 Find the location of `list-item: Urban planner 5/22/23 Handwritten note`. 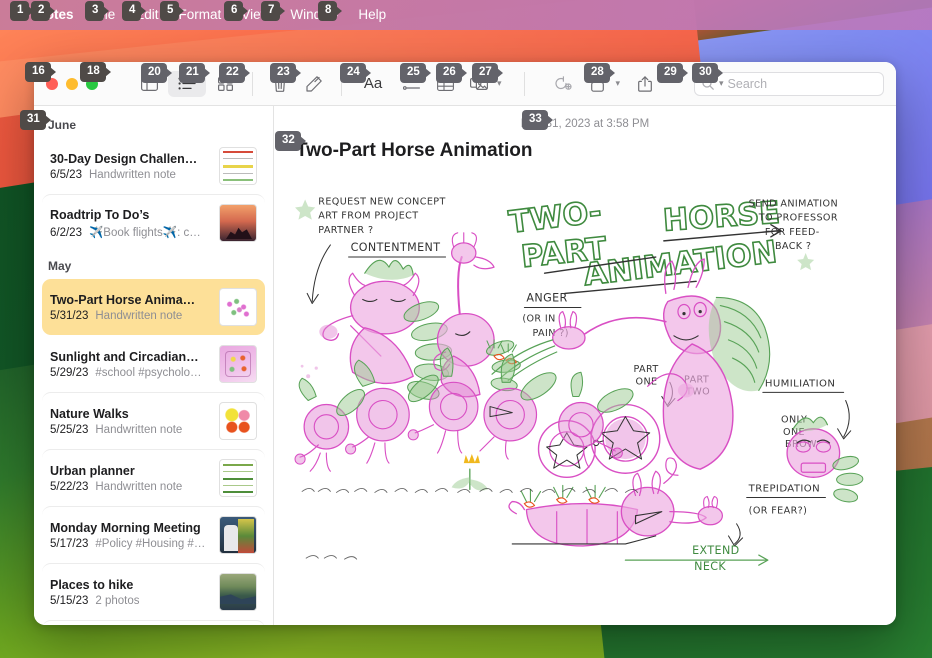

list-item: Urban planner 5/22/23 Handwritten note is located at coordinates (153, 477).